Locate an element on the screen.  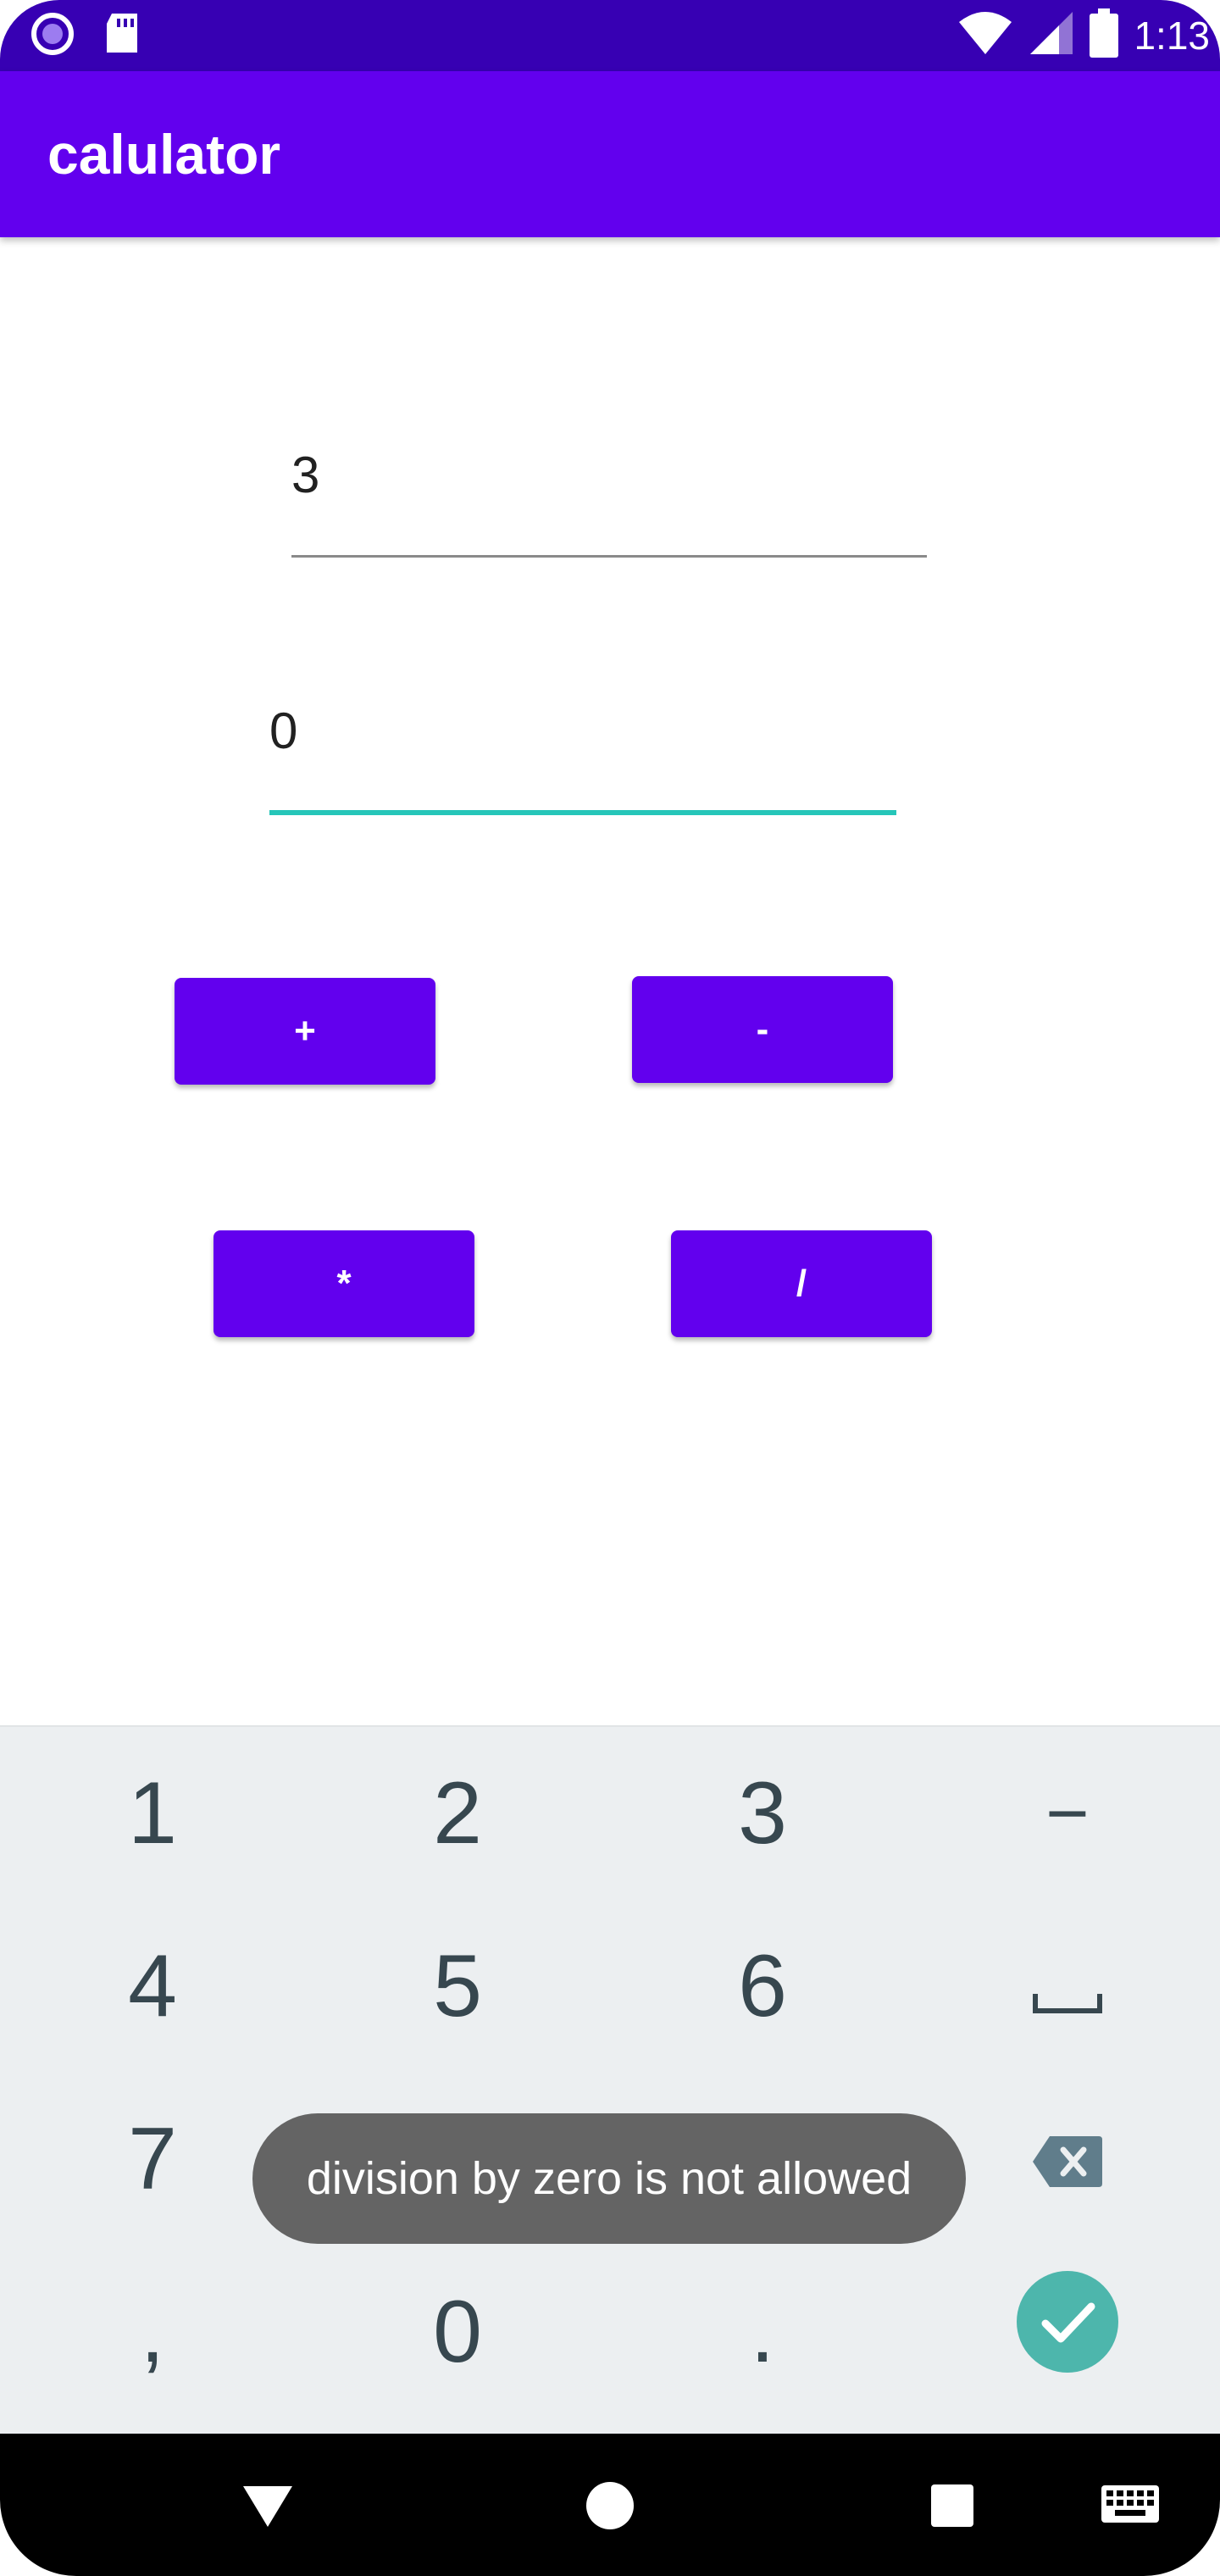
key-5: 5 is located at coordinates (457, 1986).